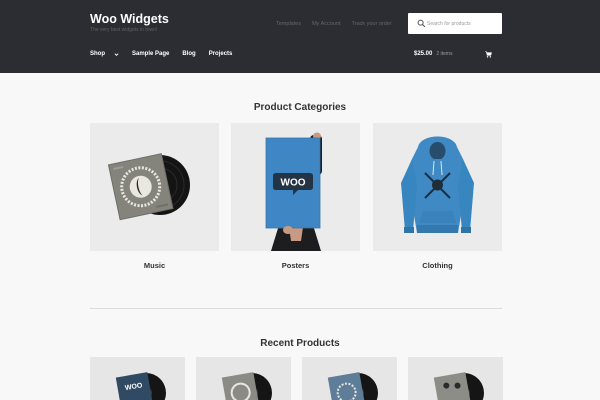  Describe the element at coordinates (124, 30) in the screenshot. I see `site-tagline: The very best widgets in town!` at that location.